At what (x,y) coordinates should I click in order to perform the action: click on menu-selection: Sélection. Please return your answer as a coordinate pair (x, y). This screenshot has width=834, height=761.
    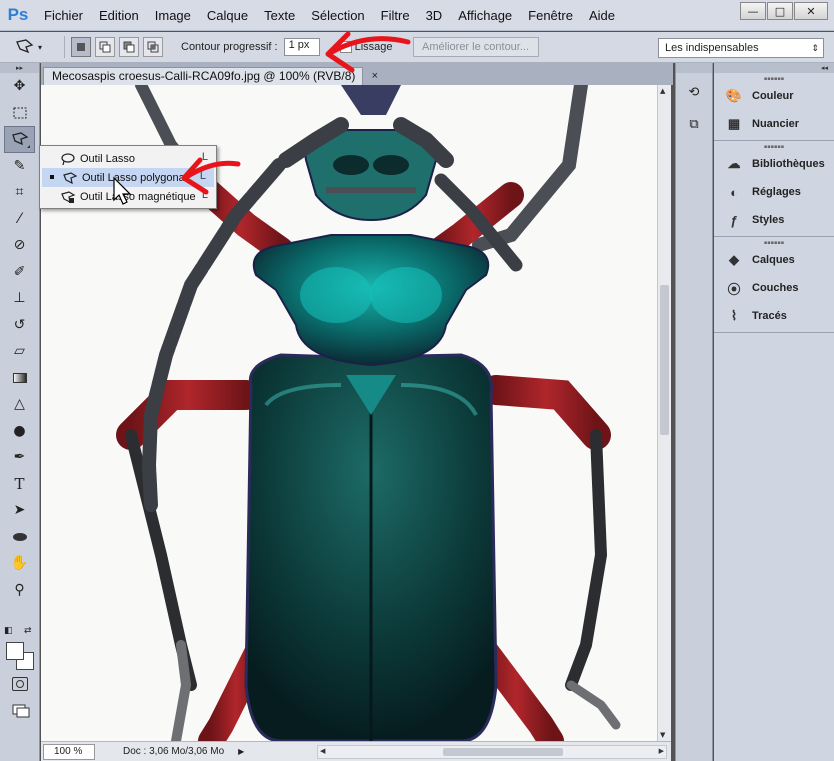
    Looking at the image, I should click on (337, 15).